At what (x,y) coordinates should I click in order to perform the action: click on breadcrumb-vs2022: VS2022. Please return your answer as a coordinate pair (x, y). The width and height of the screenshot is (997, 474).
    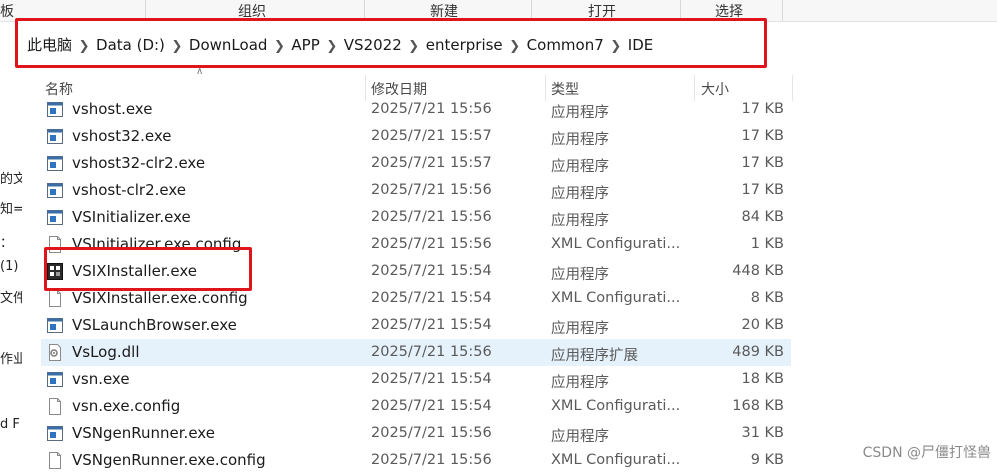
    Looking at the image, I should click on (373, 45).